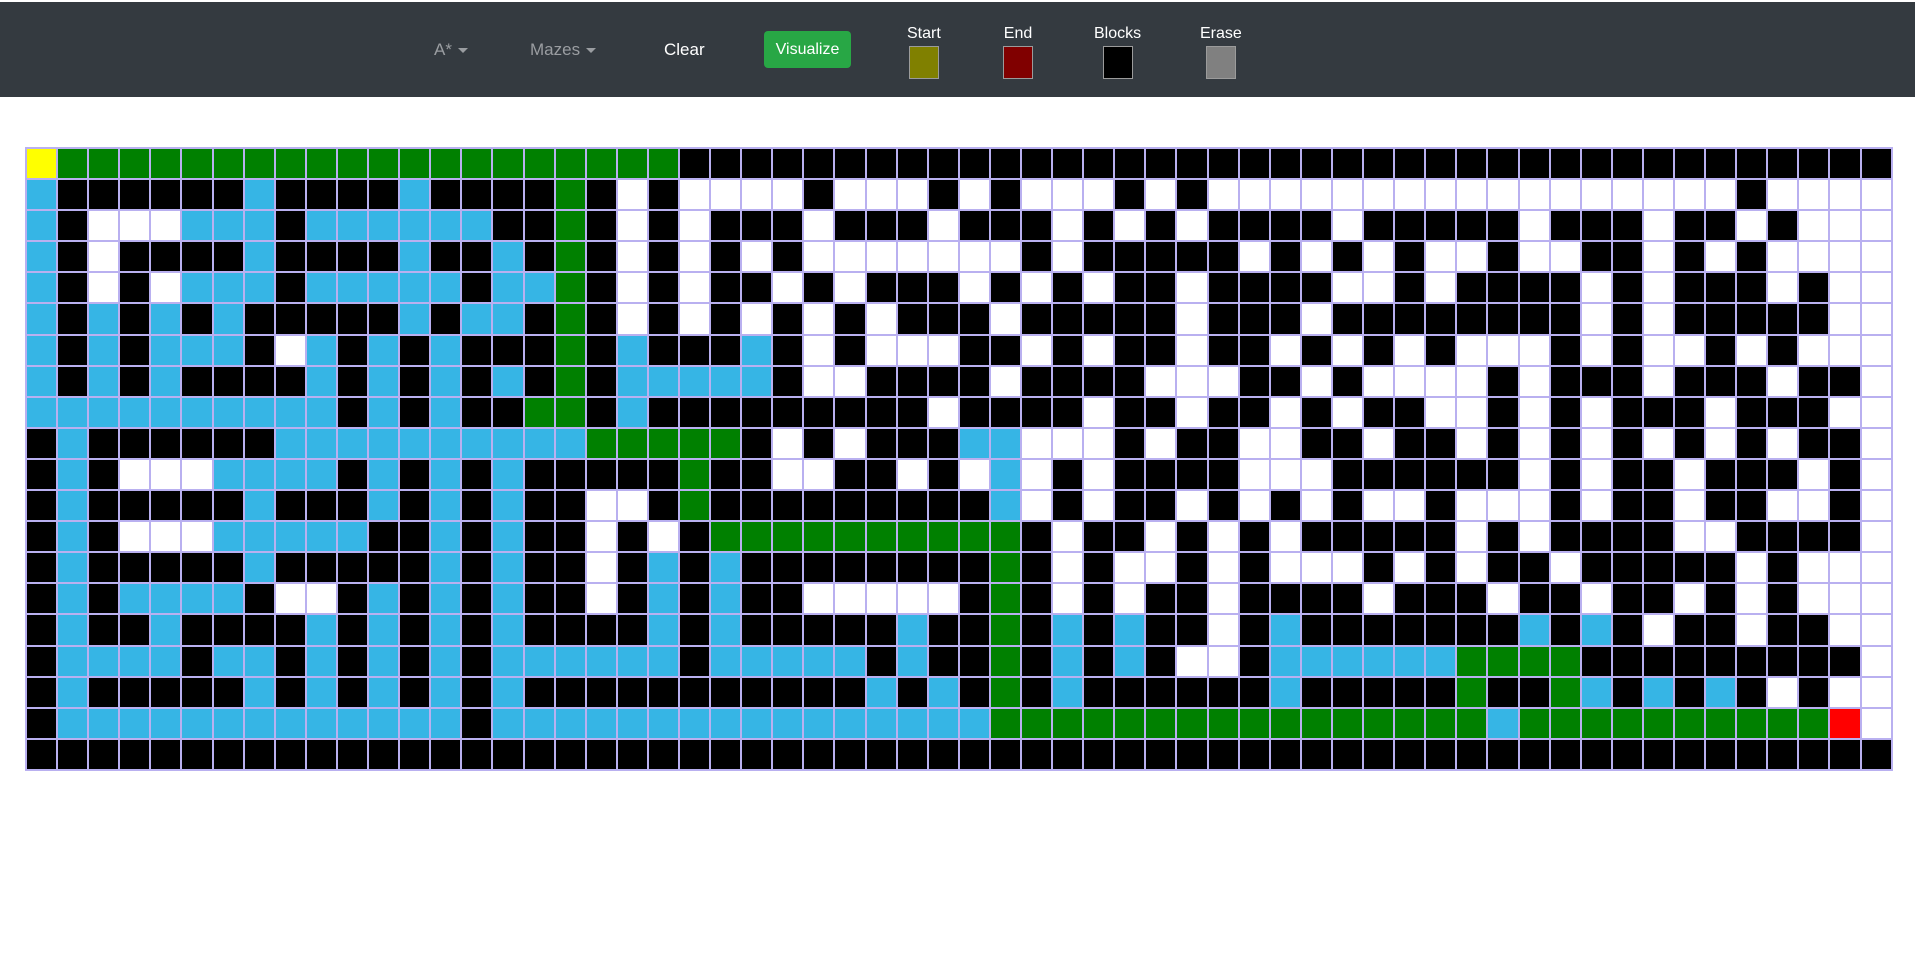  I want to click on mazes-dropdown: Mazes, so click(563, 50).